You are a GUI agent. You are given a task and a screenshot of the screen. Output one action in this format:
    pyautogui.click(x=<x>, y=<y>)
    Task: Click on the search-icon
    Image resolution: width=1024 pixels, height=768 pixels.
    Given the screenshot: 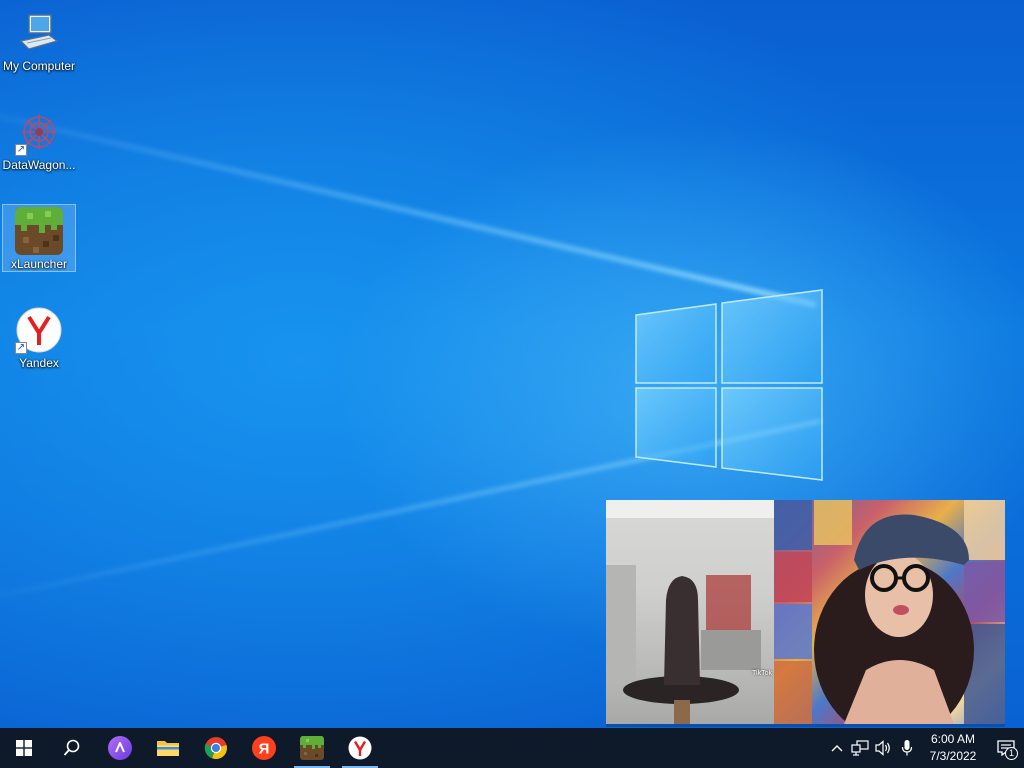 What is the action you would take?
    pyautogui.click(x=71, y=747)
    